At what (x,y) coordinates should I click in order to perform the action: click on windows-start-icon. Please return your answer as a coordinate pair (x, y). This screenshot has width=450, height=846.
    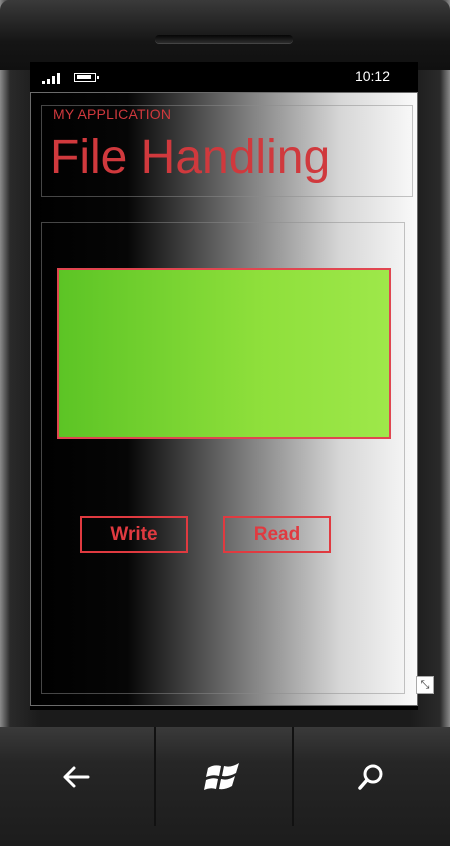
    Looking at the image, I should click on (221, 776).